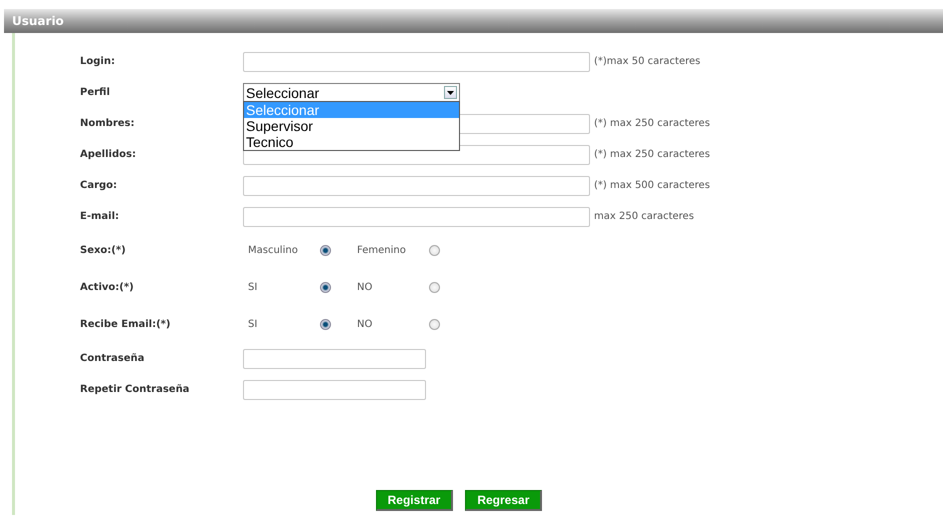  I want to click on field-label: E-mail:, so click(100, 216).